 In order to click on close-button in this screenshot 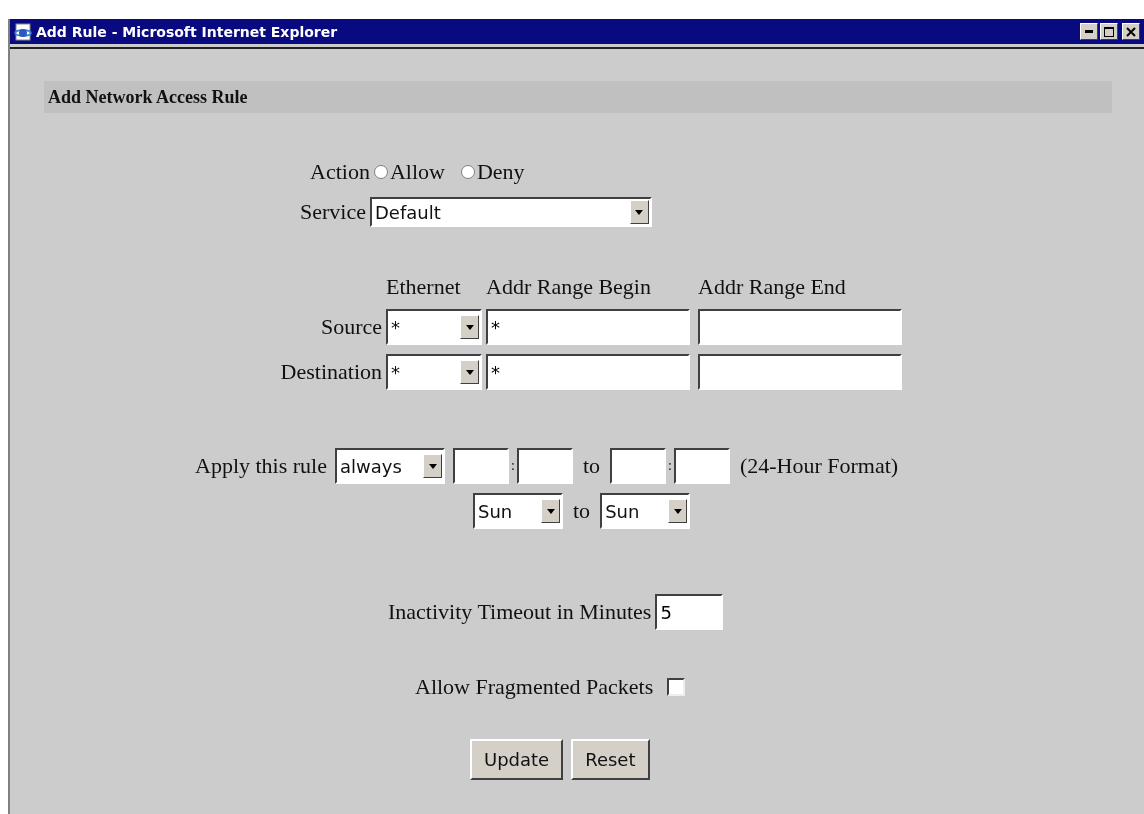, I will do `click(1131, 31)`.